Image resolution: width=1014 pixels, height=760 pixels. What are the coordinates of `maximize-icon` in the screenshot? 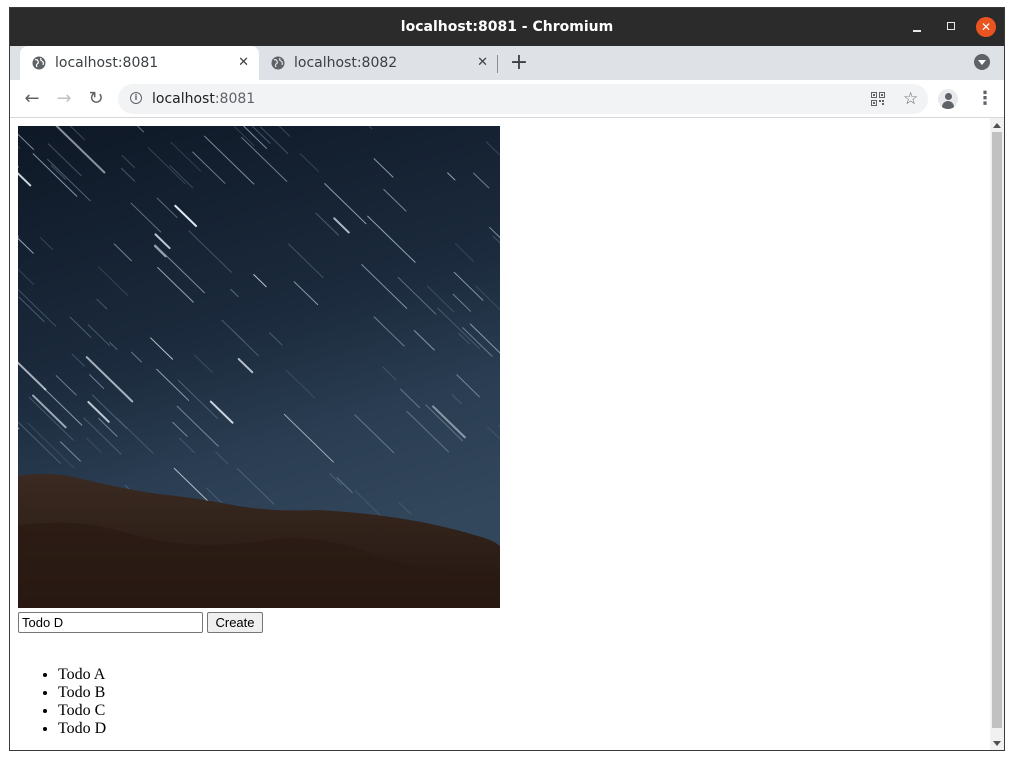 It's located at (952, 27).